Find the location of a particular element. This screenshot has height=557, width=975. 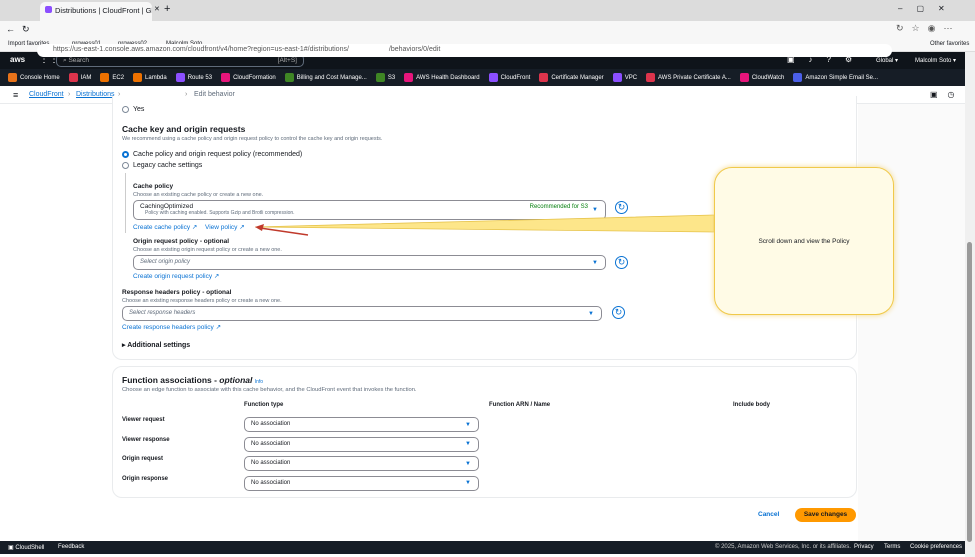

create-origin-policy-link: Create origin request policy ↗ is located at coordinates (176, 276).